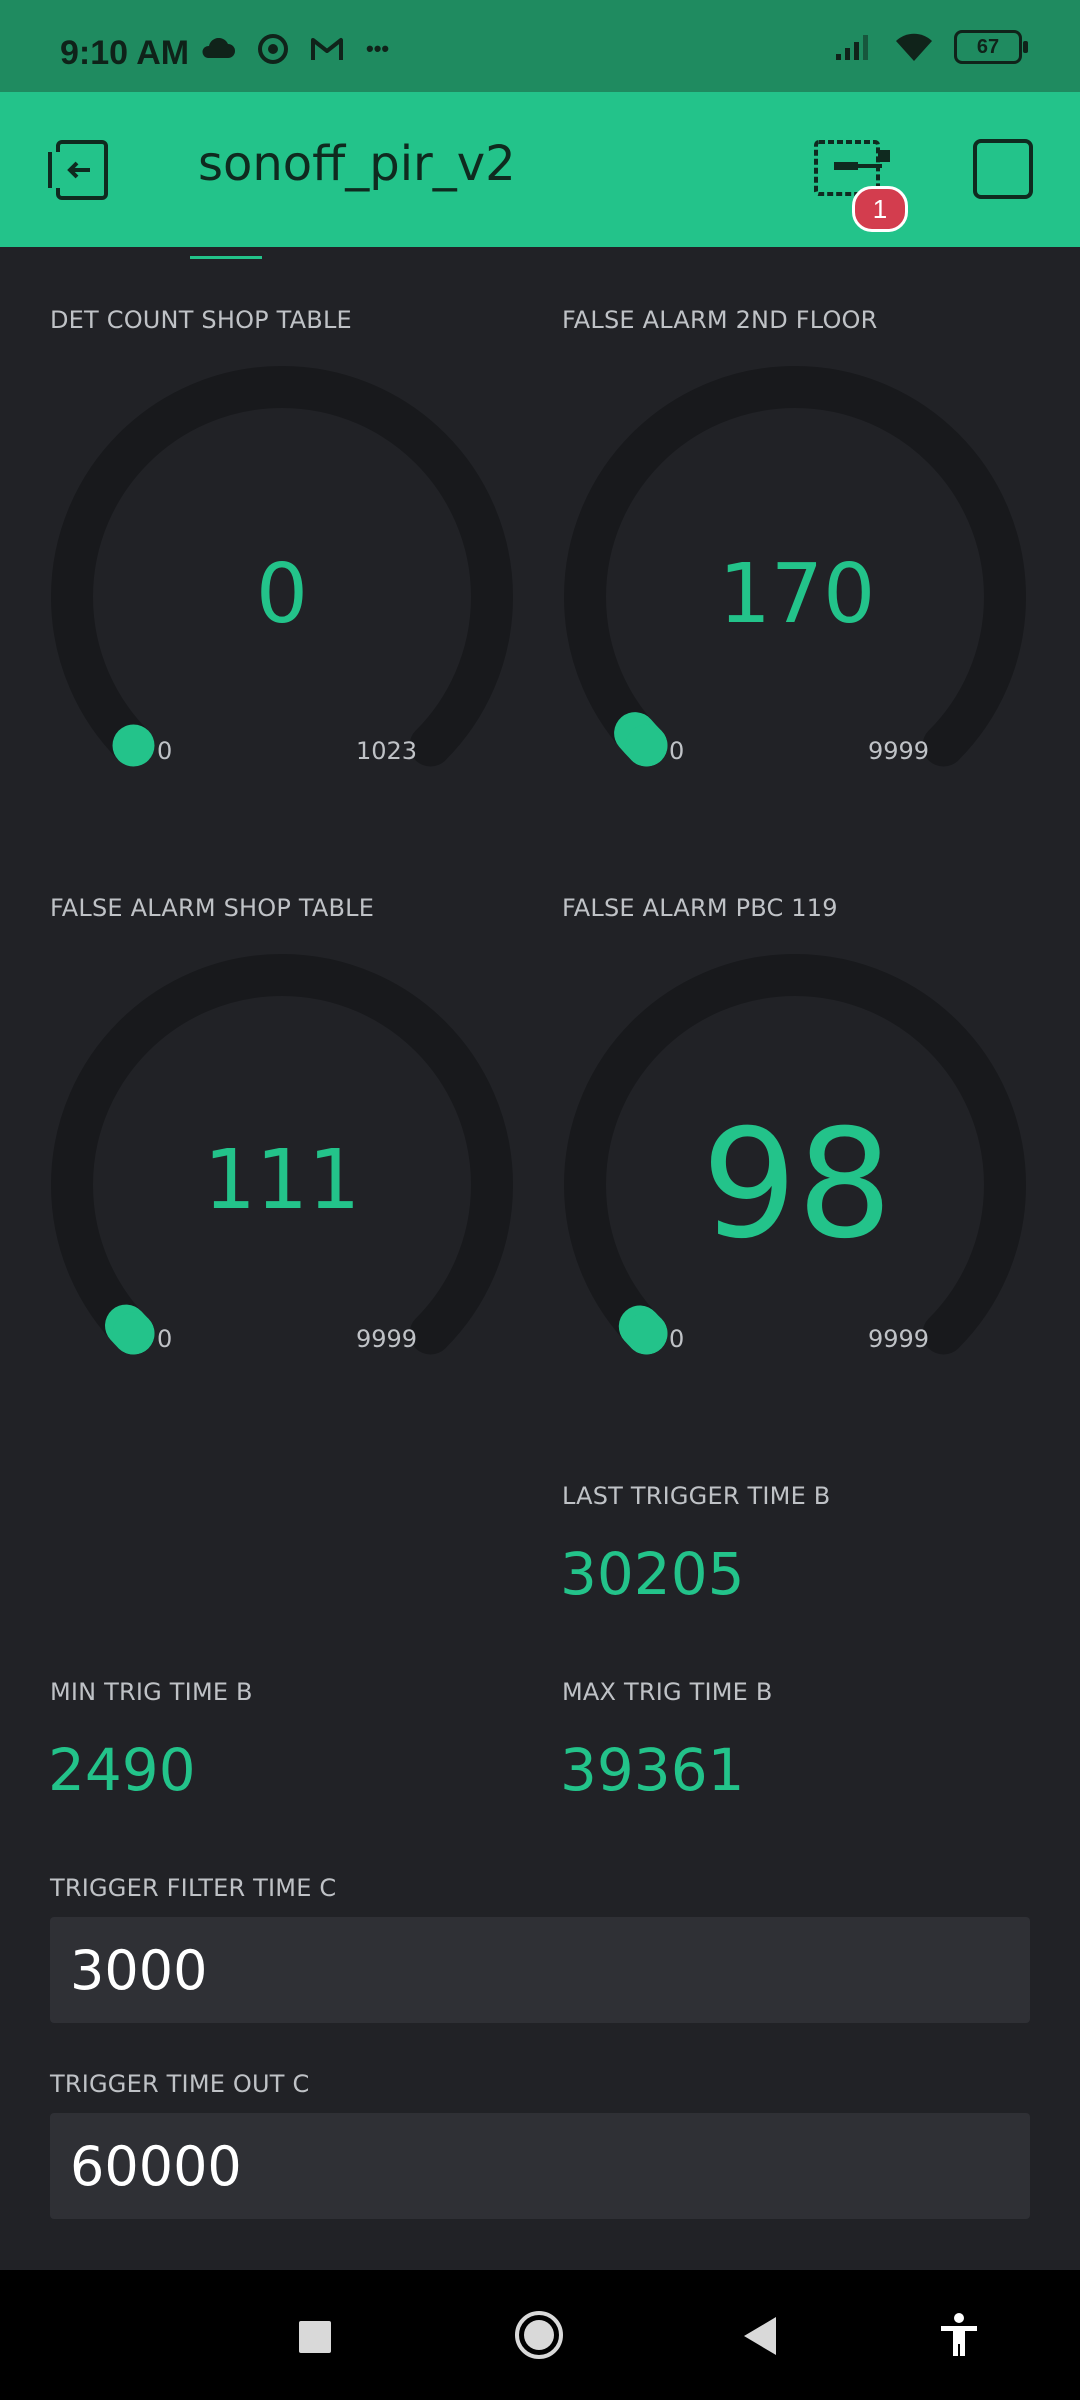 The height and width of the screenshot is (2400, 1080). I want to click on square-icon, so click(1003, 169).